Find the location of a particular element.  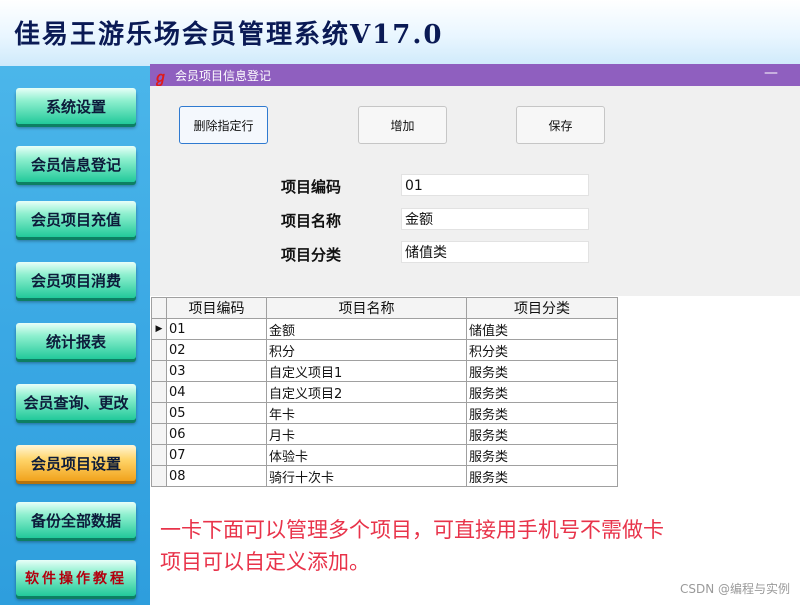

cell-name: 积分 is located at coordinates (366, 350).